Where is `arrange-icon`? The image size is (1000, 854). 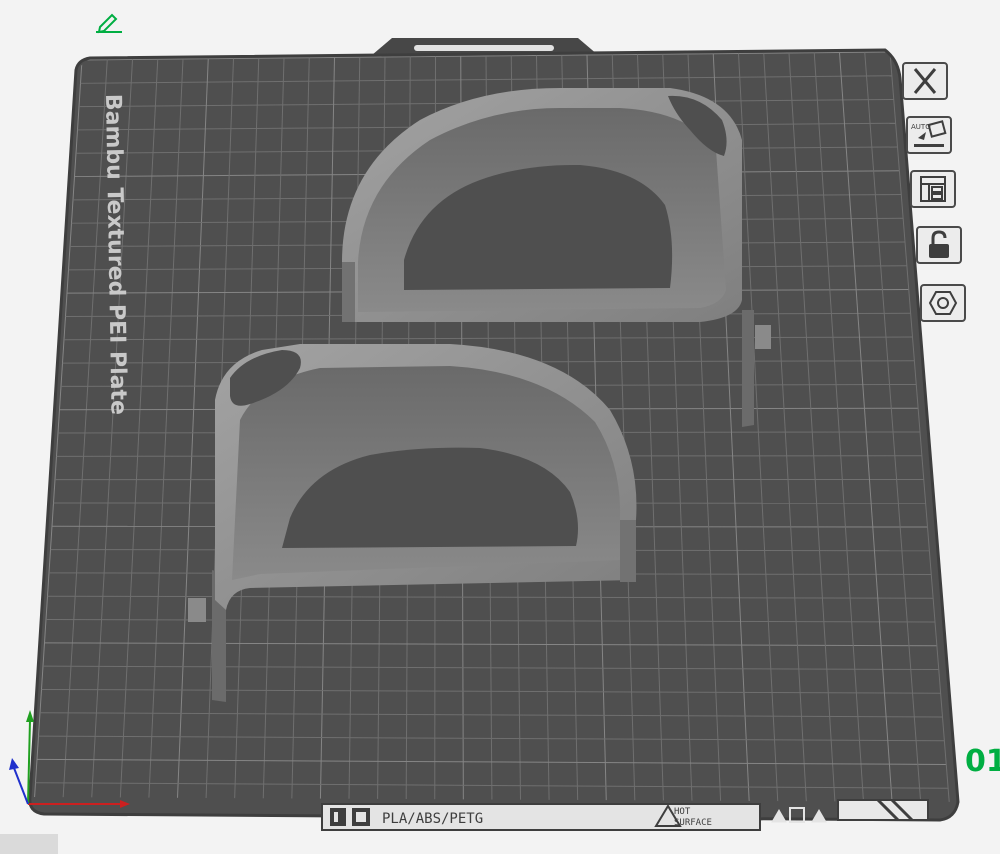 arrange-icon is located at coordinates (933, 189).